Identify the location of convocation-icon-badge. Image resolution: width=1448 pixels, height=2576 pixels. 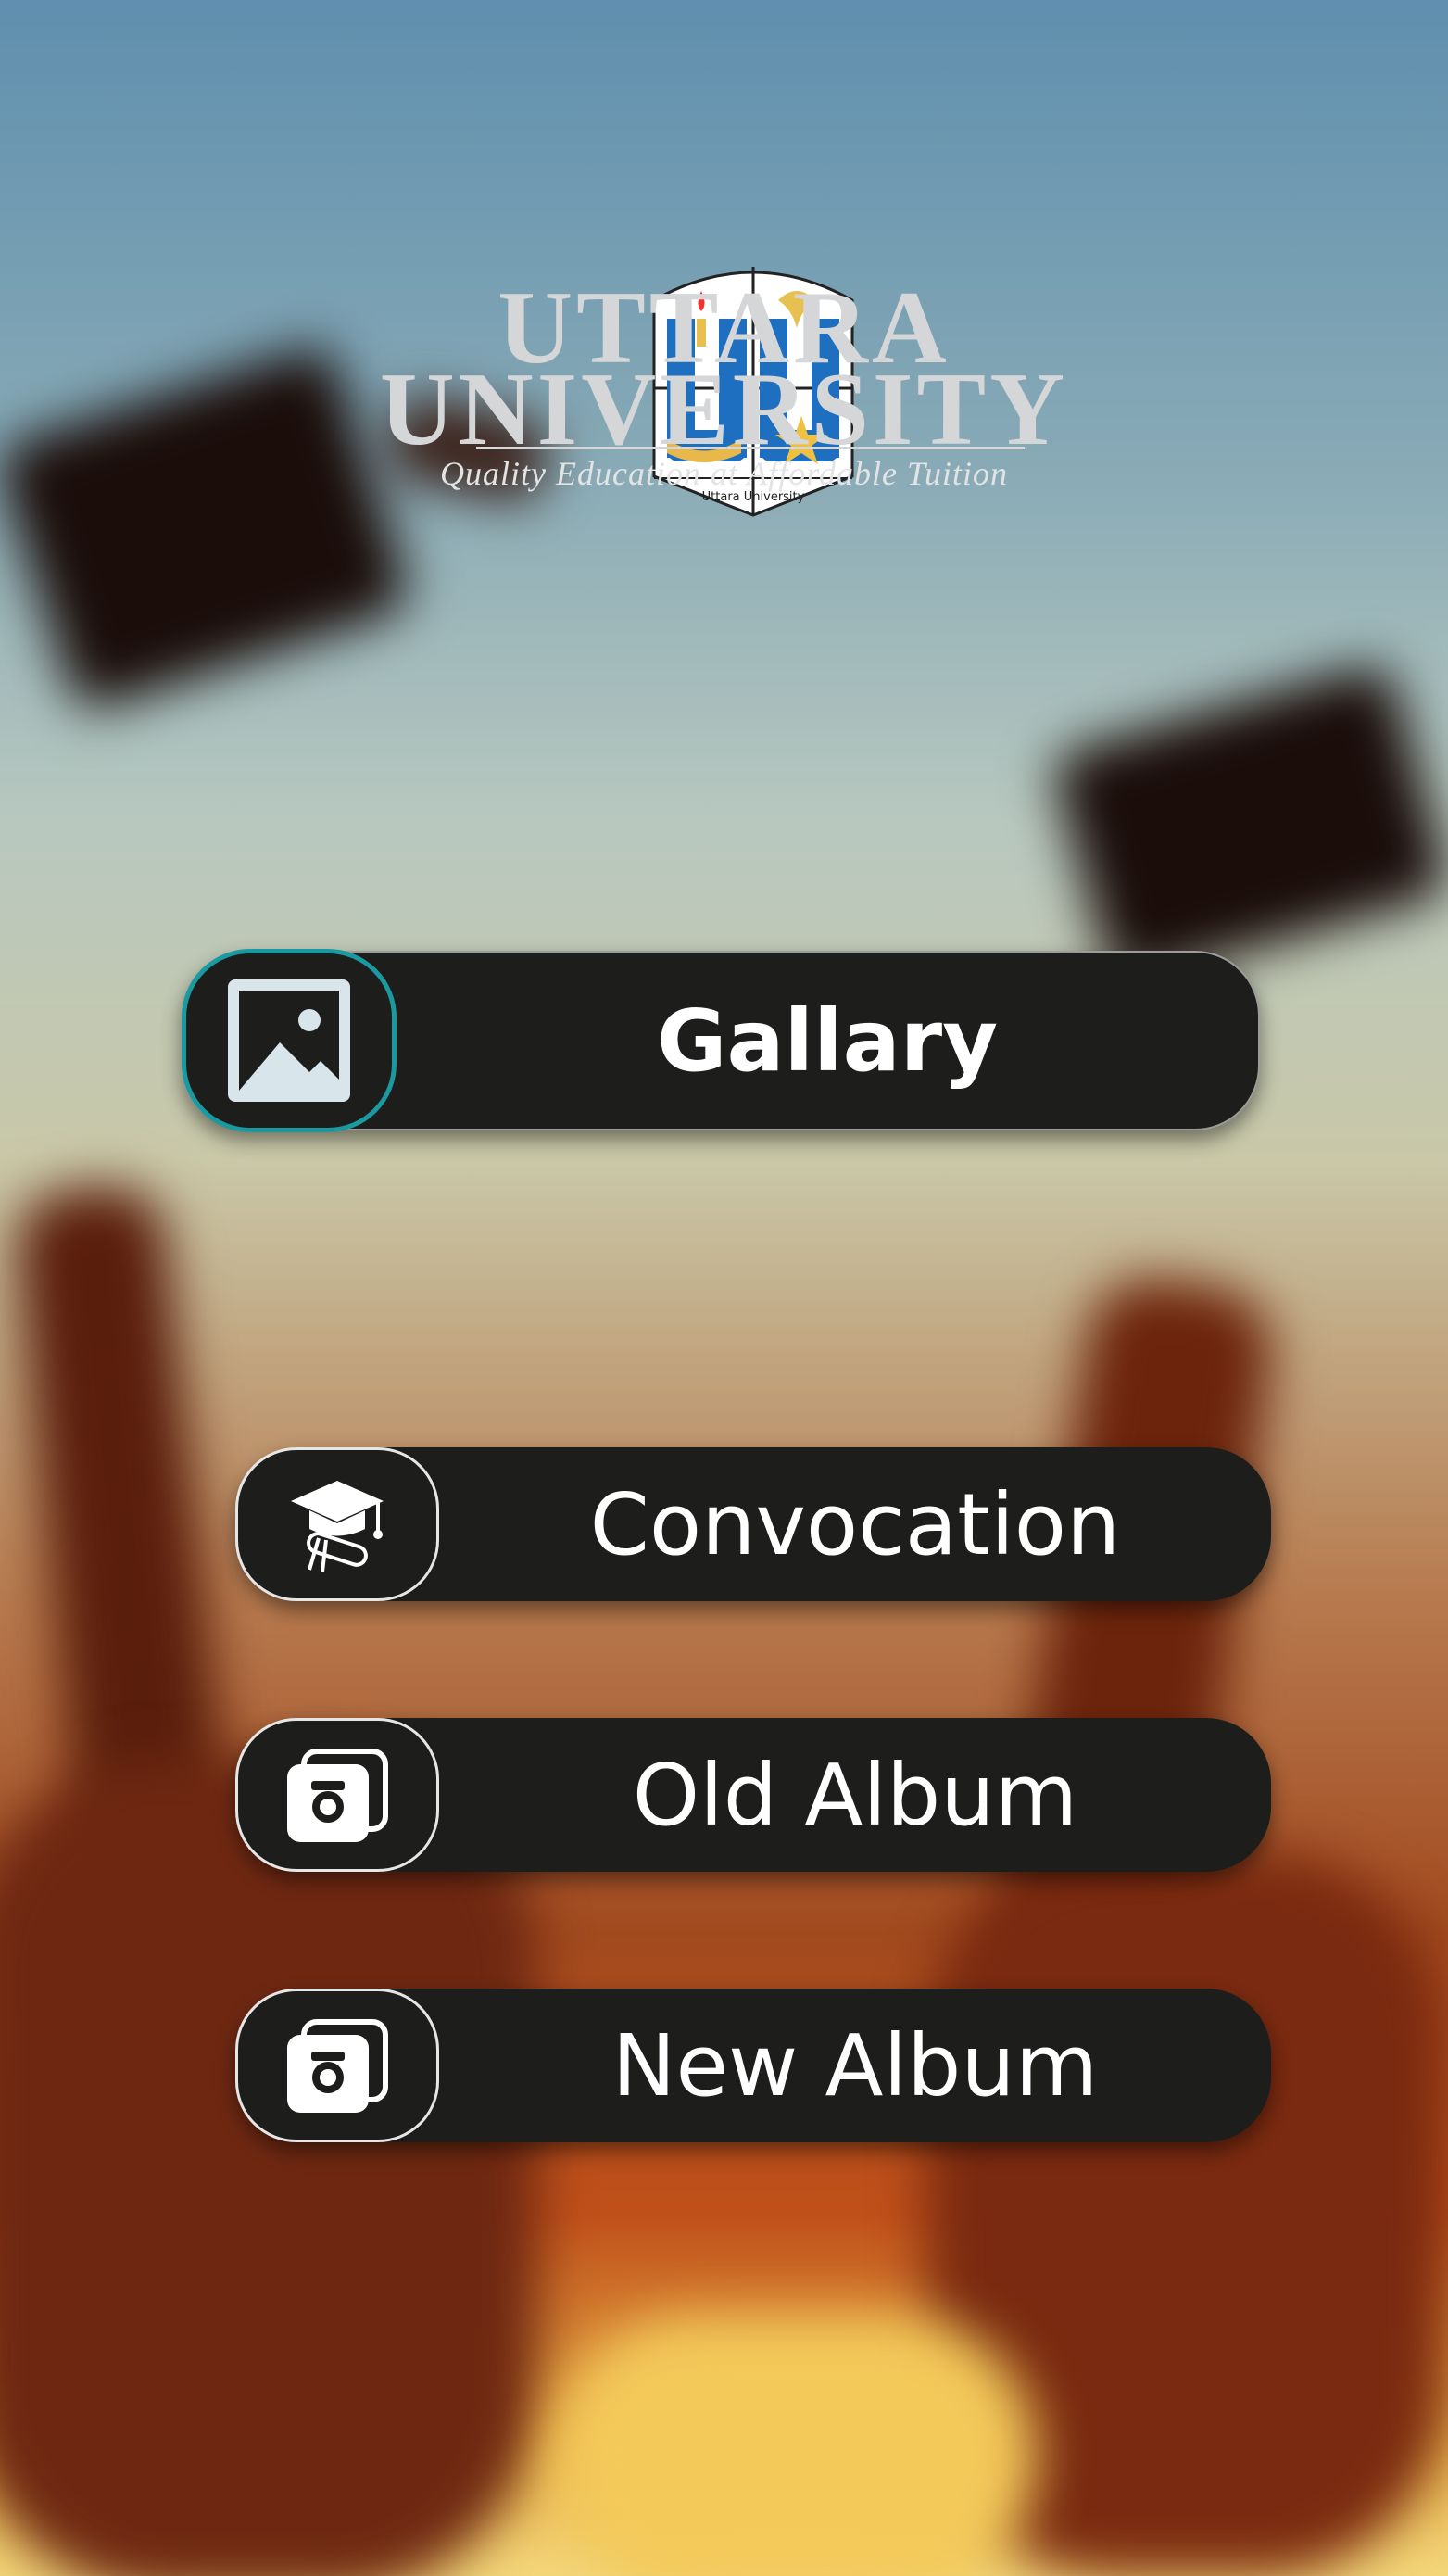
(337, 1524).